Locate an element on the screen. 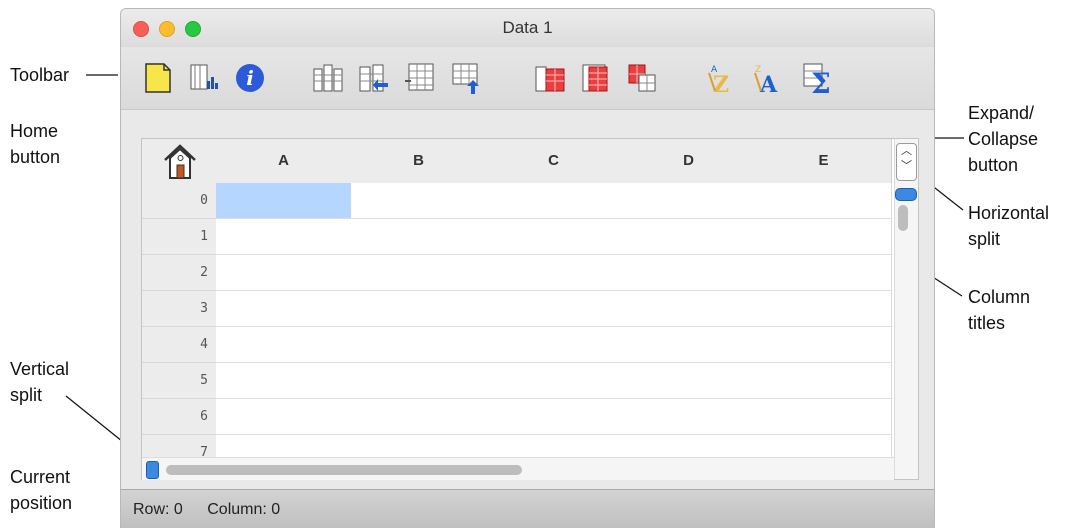 This screenshot has width=1069, height=528. sum-icon: Σ is located at coordinates (818, 78).